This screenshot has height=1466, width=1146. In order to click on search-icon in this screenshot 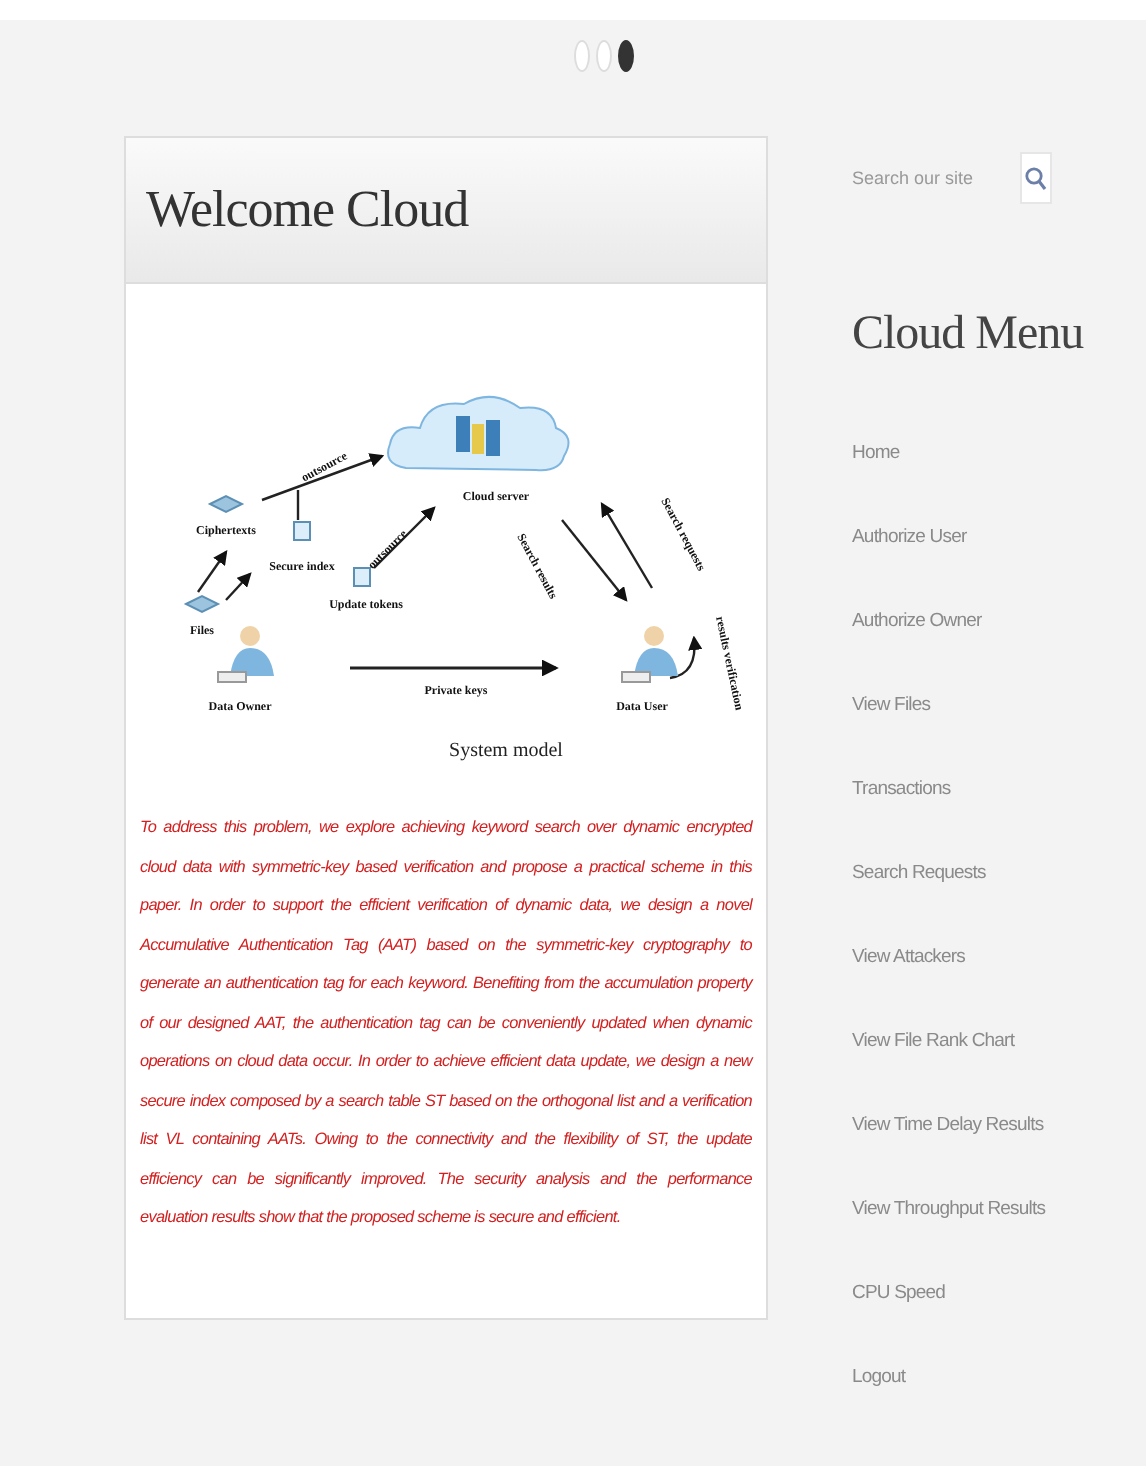, I will do `click(1036, 178)`.